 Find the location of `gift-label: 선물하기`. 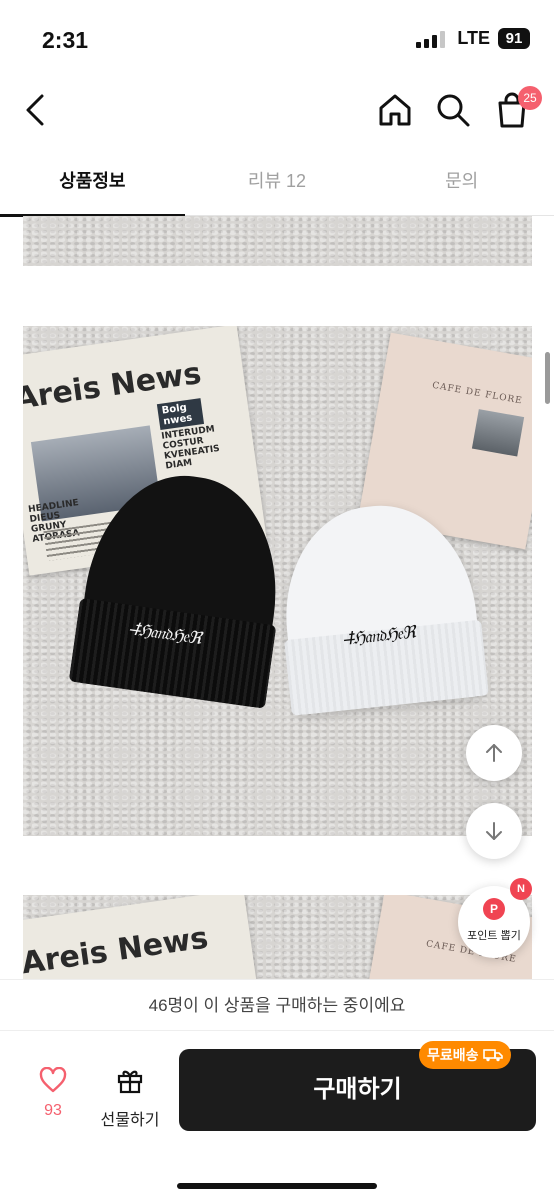

gift-label: 선물하기 is located at coordinates (130, 1120).